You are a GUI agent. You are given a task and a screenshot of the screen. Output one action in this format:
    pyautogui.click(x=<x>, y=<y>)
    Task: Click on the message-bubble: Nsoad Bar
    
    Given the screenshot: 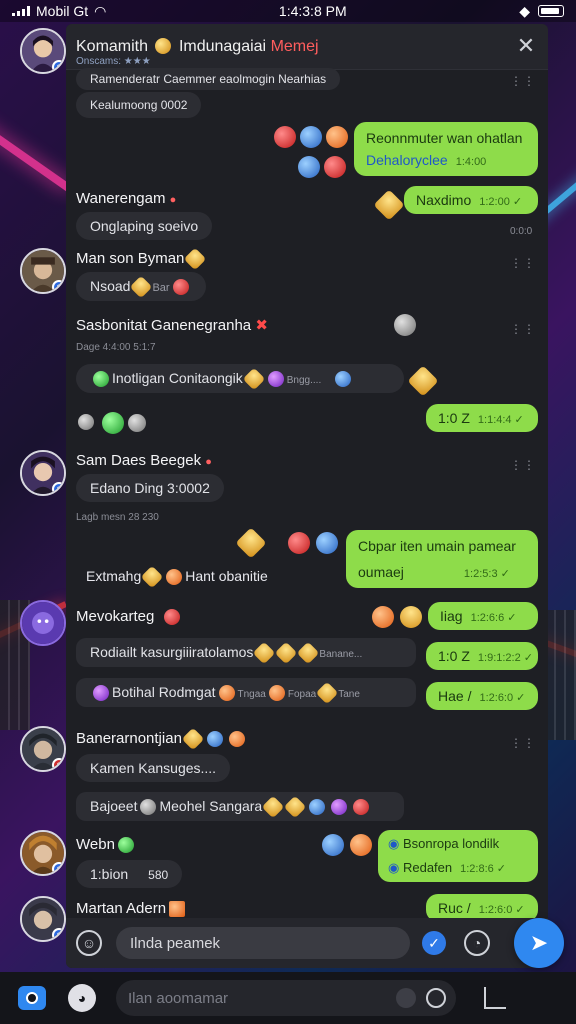 What is the action you would take?
    pyautogui.click(x=141, y=287)
    